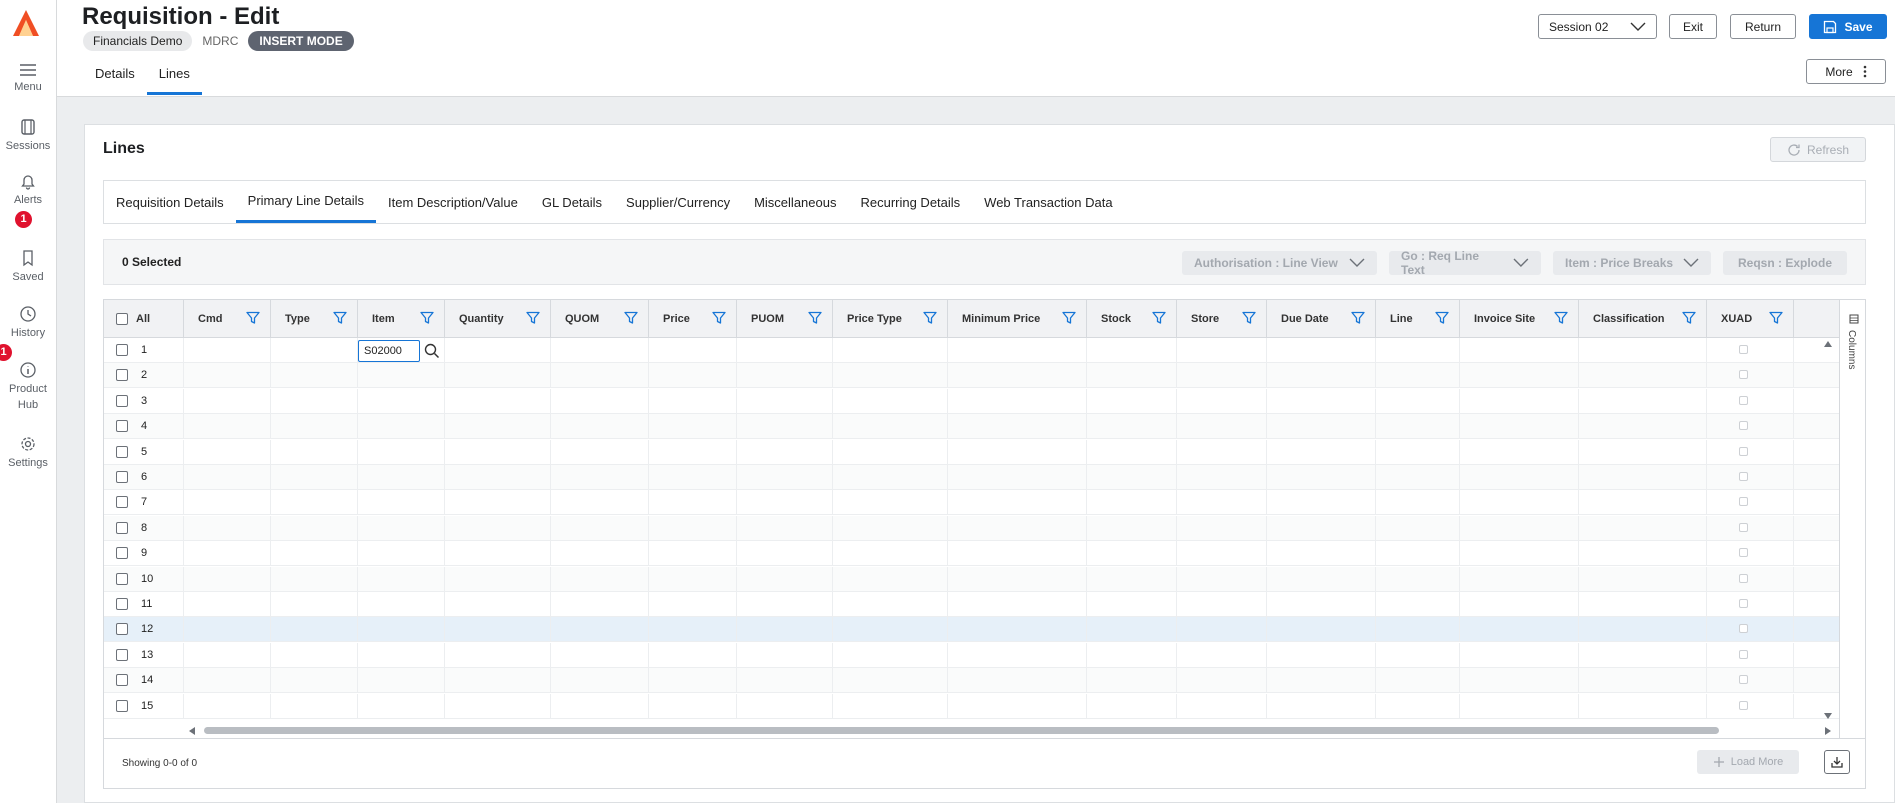 The width and height of the screenshot is (1895, 803). Describe the element at coordinates (401, 319) in the screenshot. I see `column-header-item: Item` at that location.